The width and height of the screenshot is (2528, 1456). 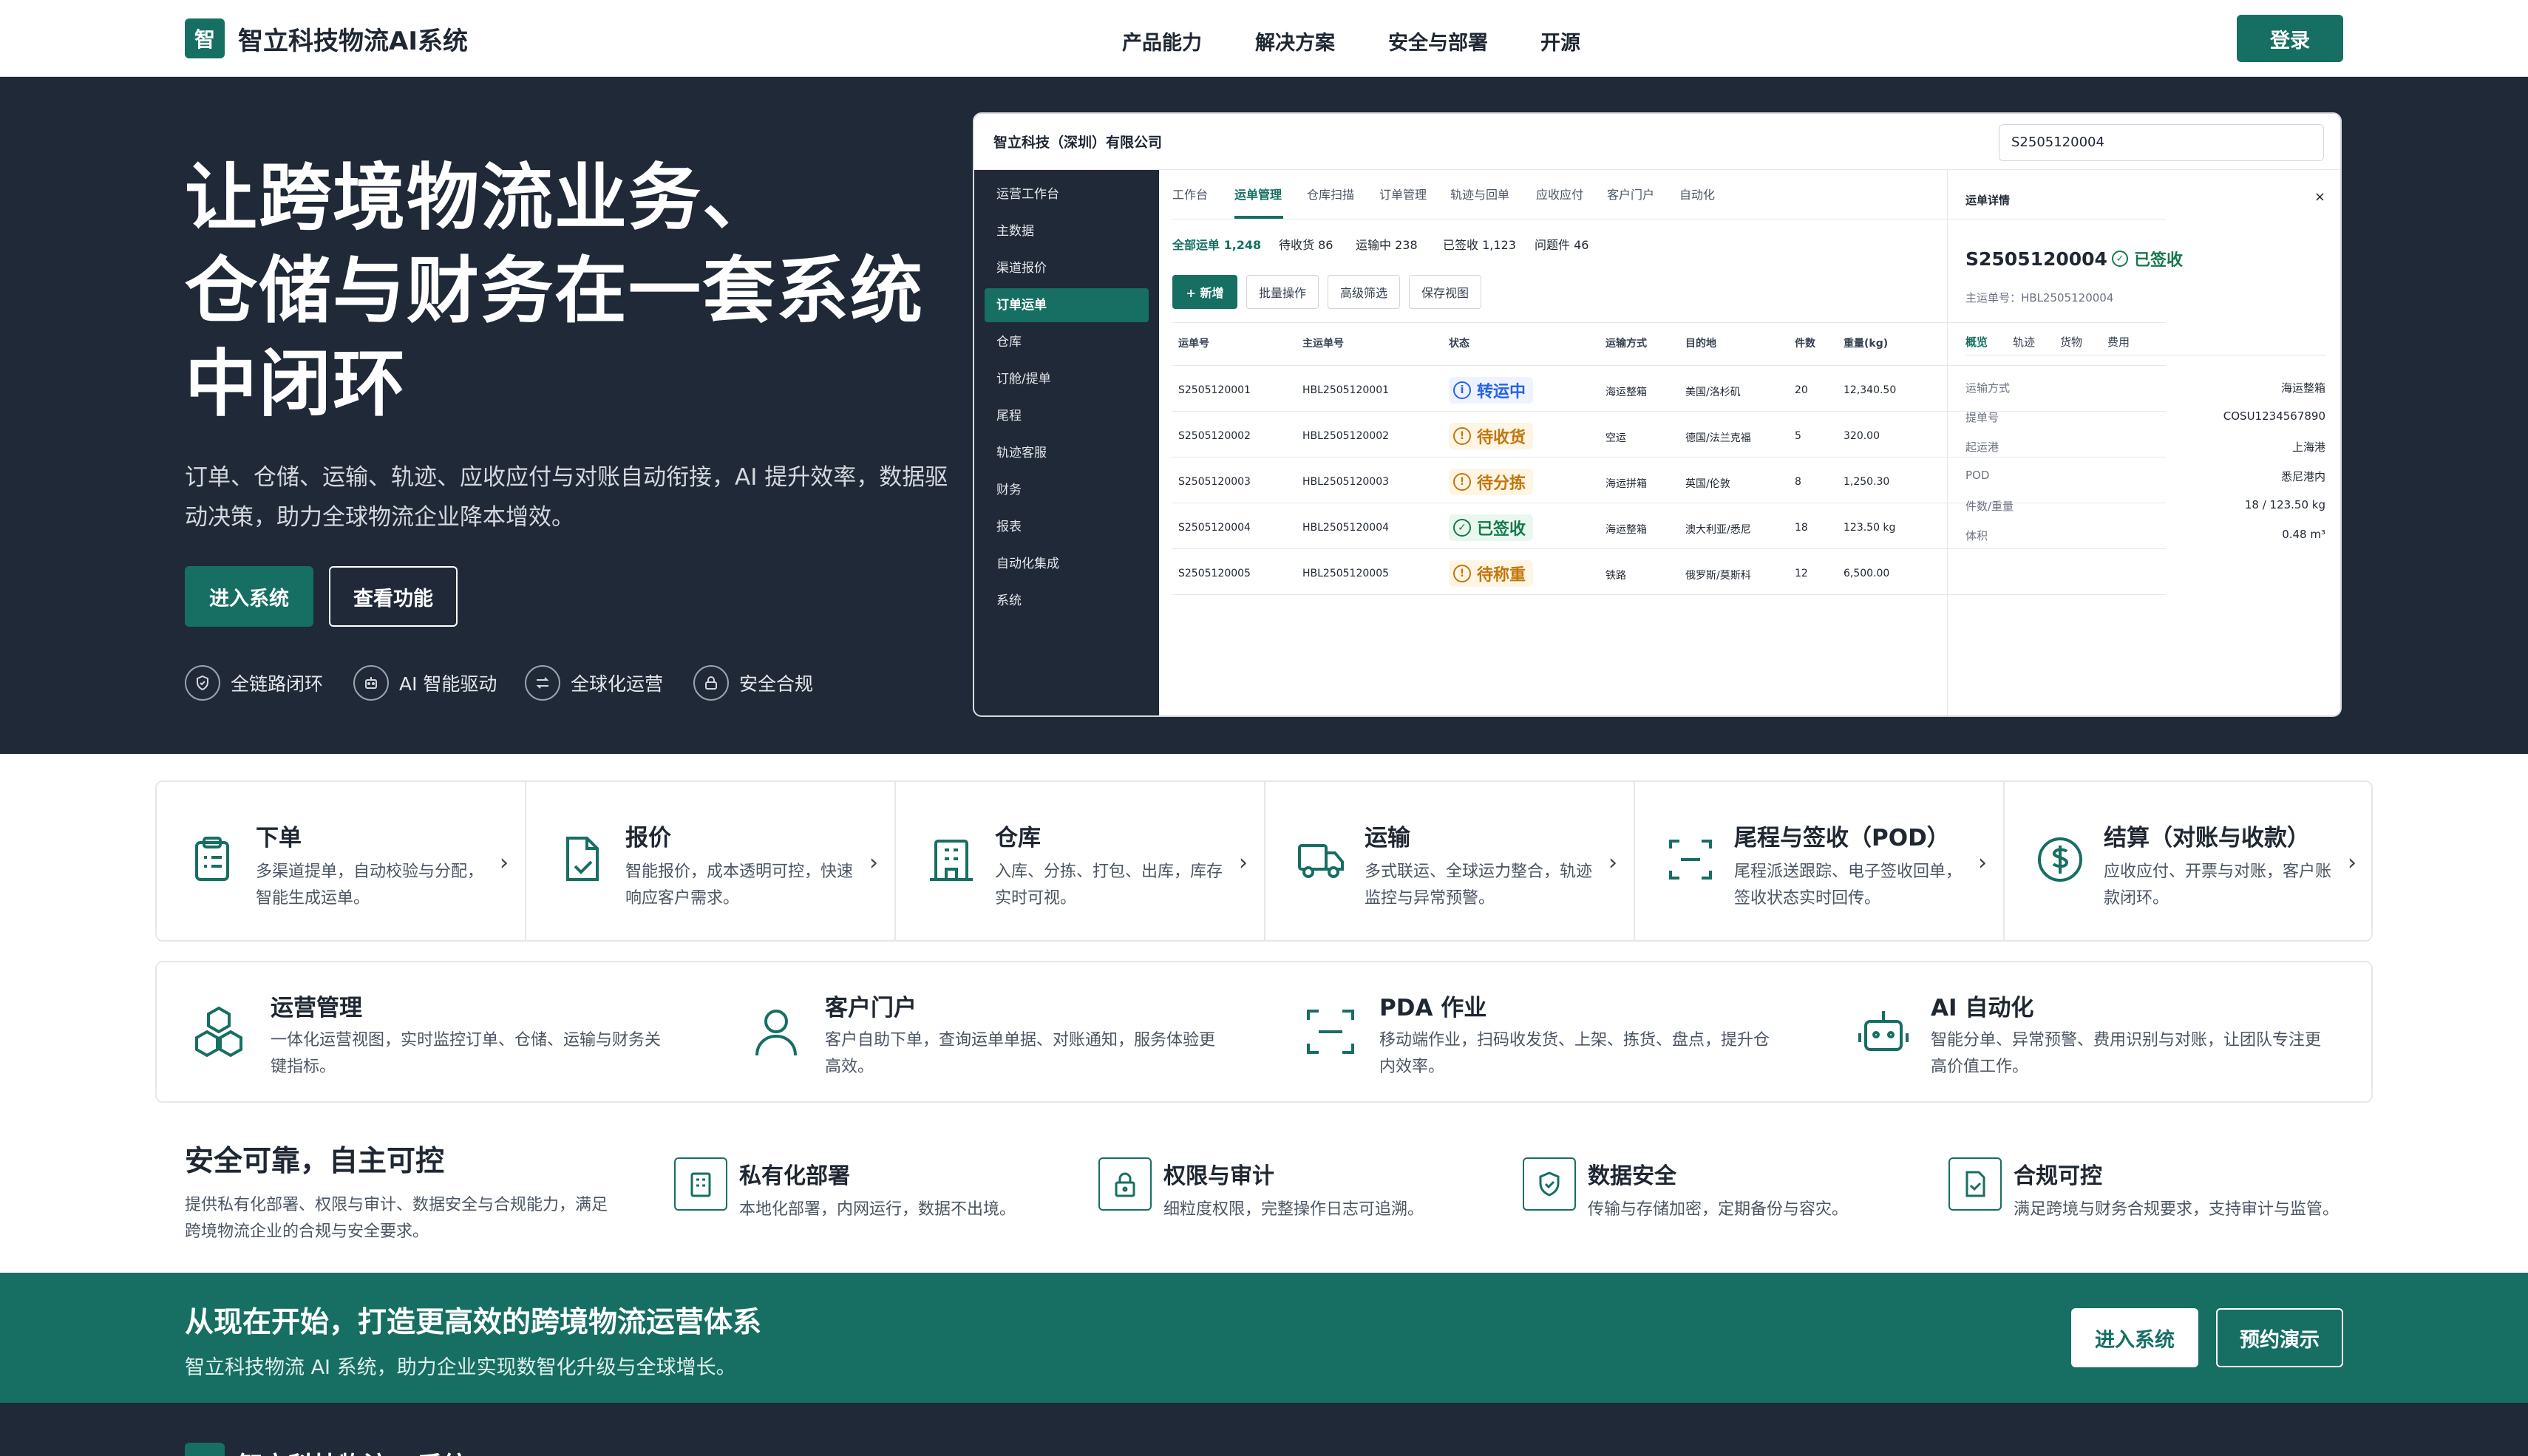 What do you see at coordinates (1067, 342) in the screenshot?
I see `sidebar-item-warehouse: 仓库` at bounding box center [1067, 342].